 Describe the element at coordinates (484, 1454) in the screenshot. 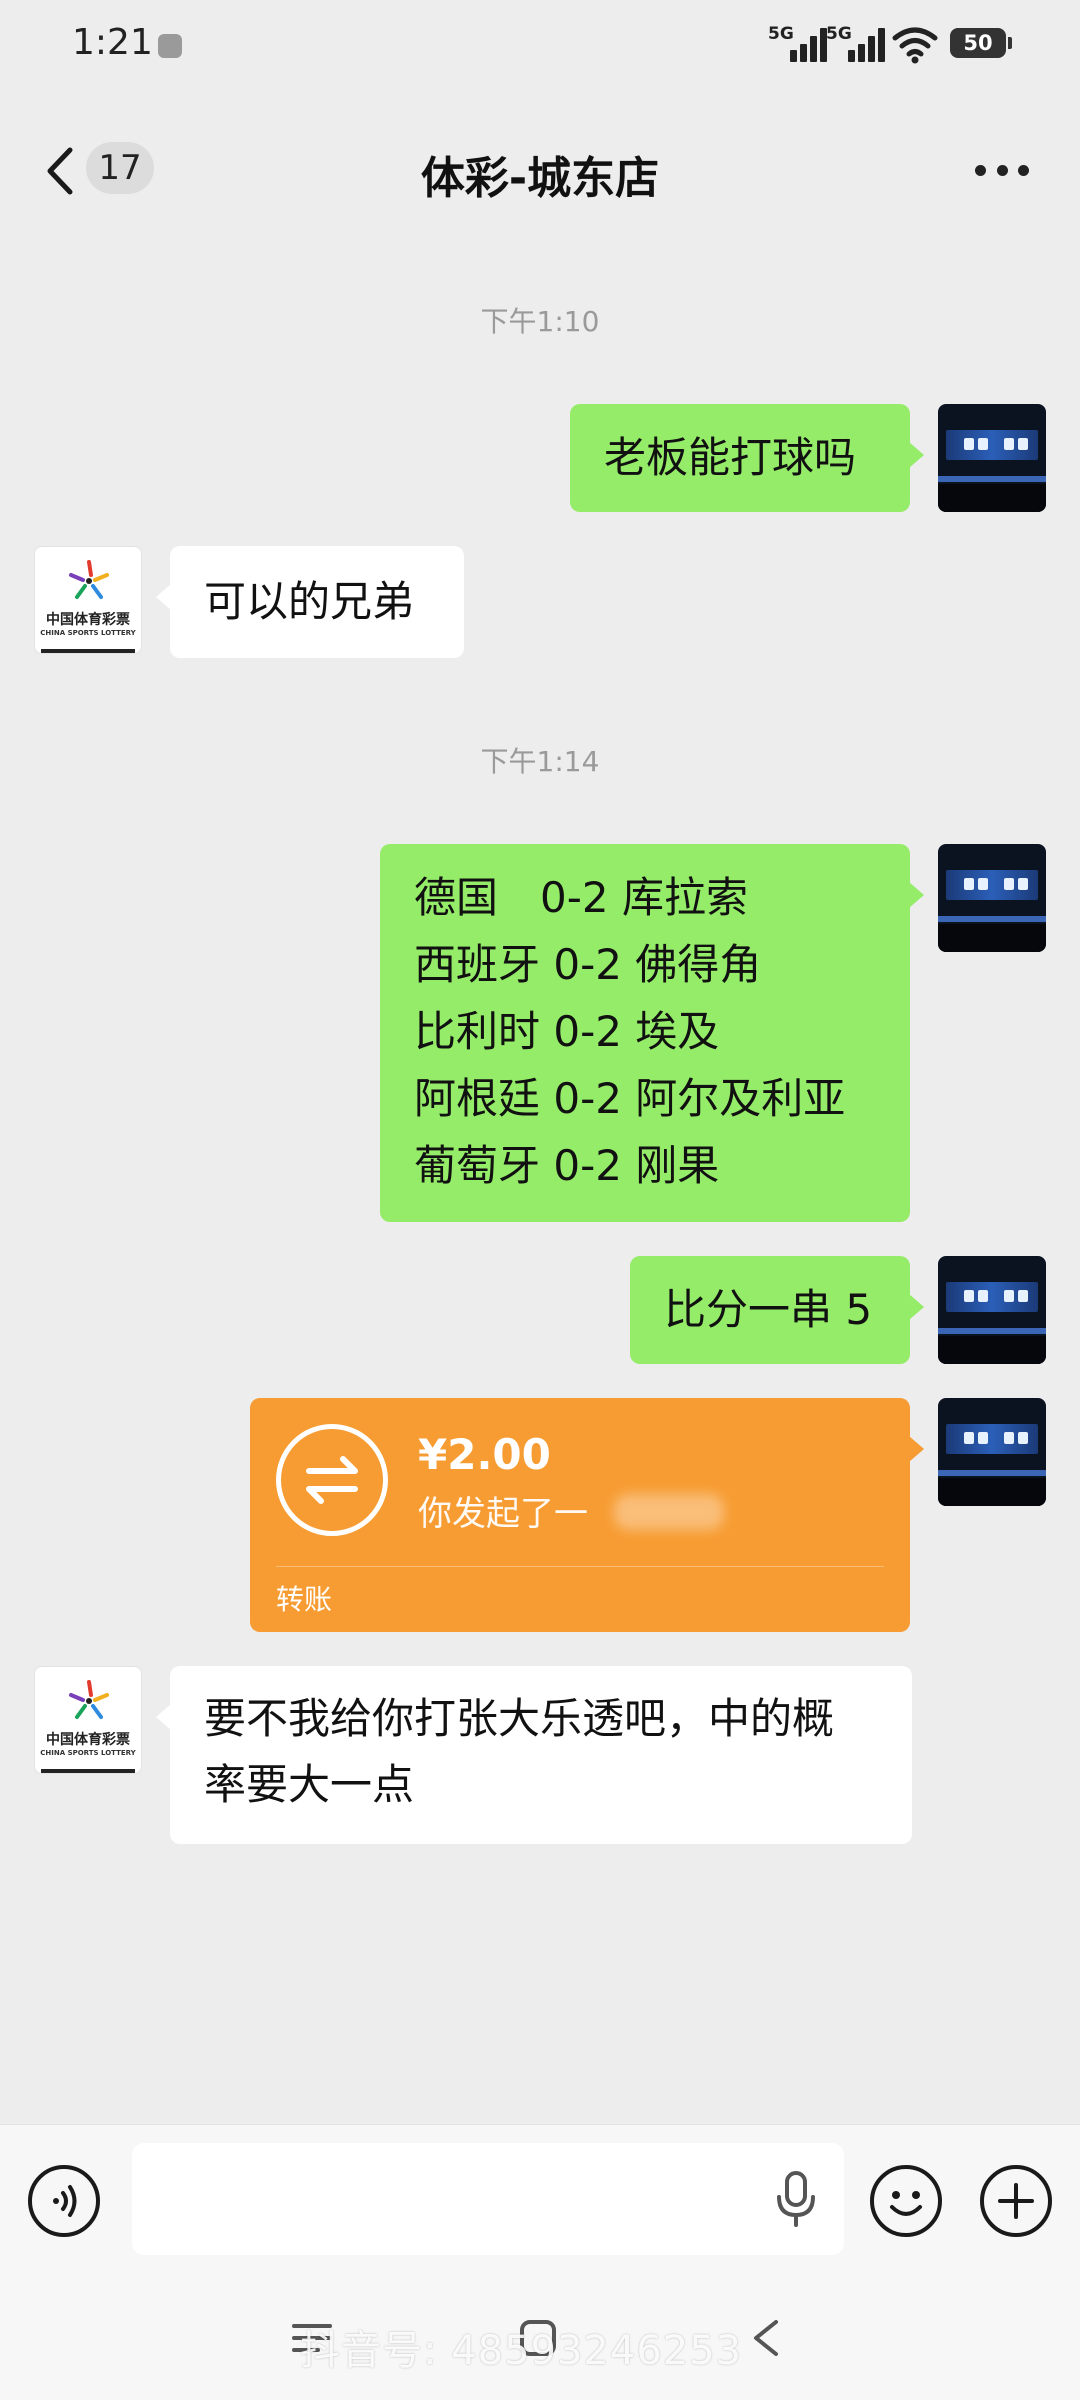

I see `transfer-amount: ¥2.00` at that location.